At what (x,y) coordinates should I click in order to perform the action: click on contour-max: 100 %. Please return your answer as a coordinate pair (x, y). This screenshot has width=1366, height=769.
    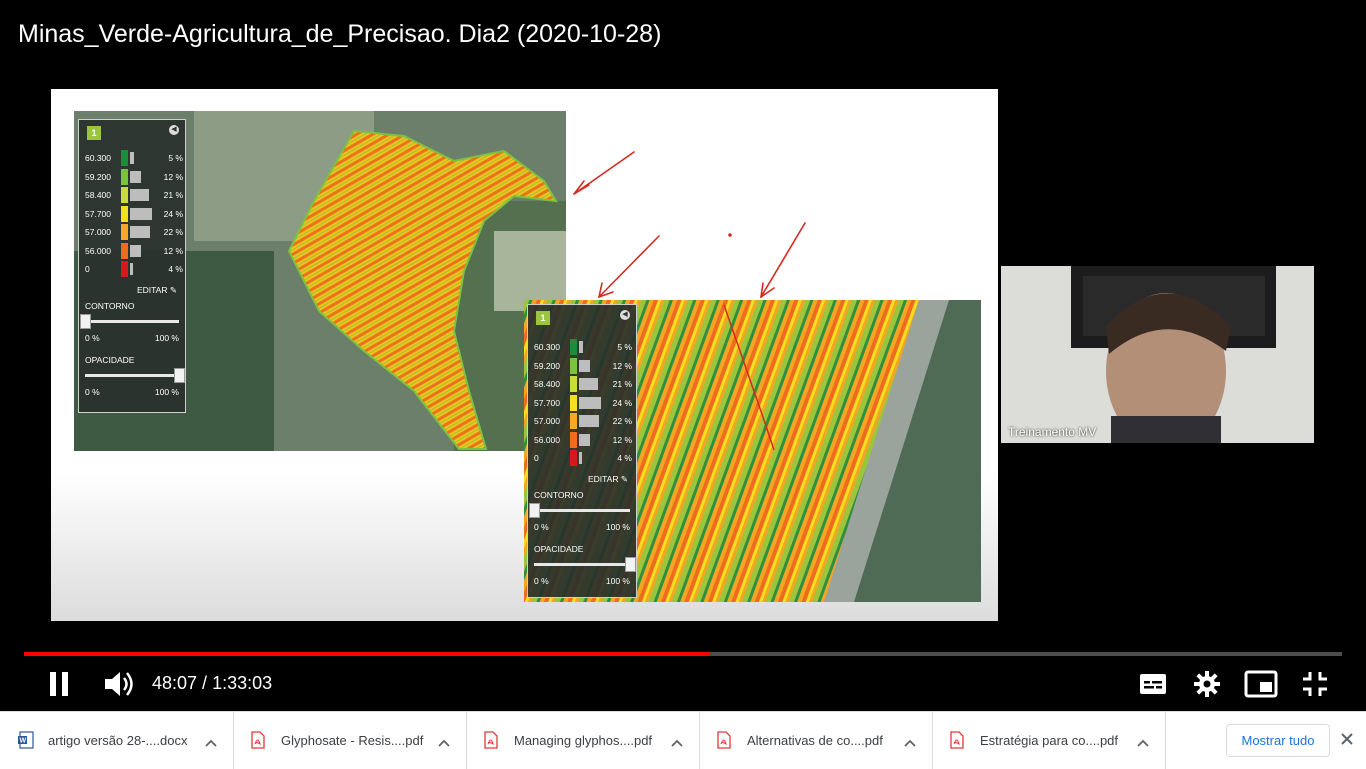
    Looking at the image, I should click on (617, 526).